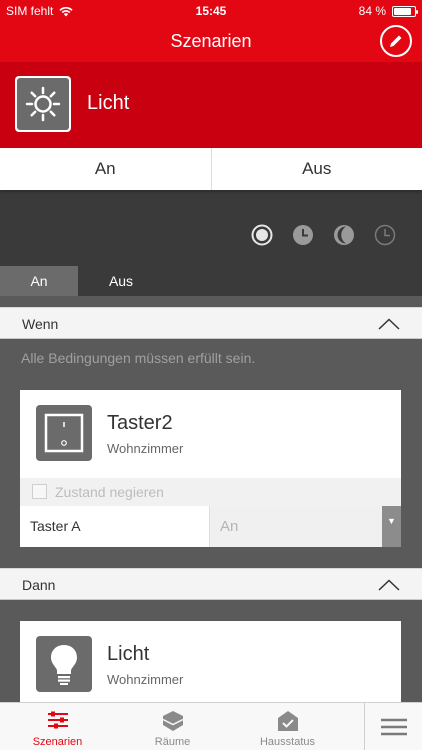 Image resolution: width=422 pixels, height=750 pixels. I want to click on dropdown-arrow-icon: ▼, so click(391, 526).